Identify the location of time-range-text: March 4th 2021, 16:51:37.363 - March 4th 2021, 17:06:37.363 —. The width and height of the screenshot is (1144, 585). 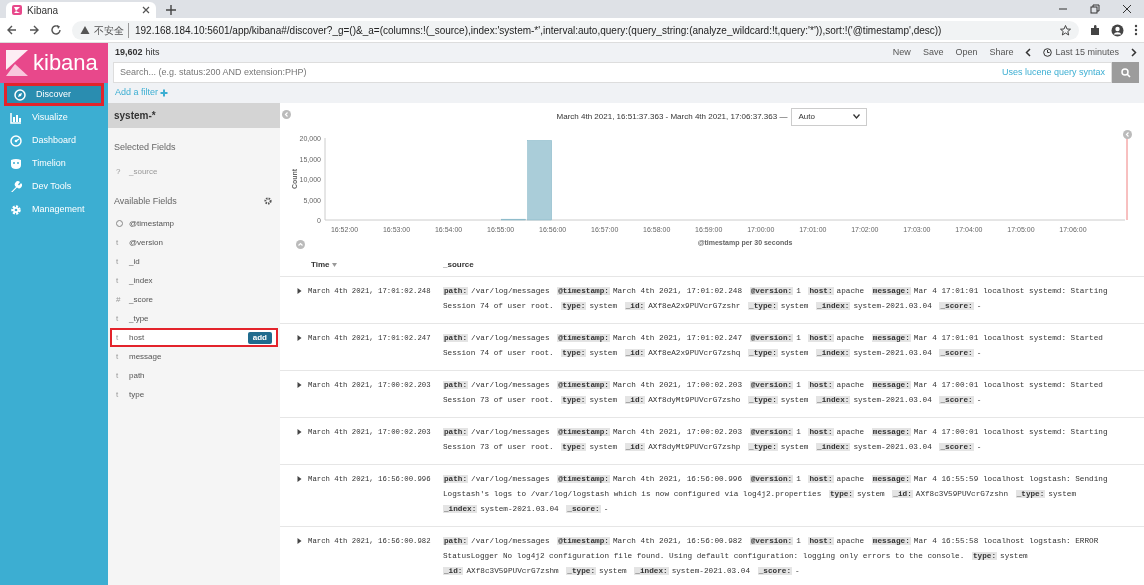
(672, 116).